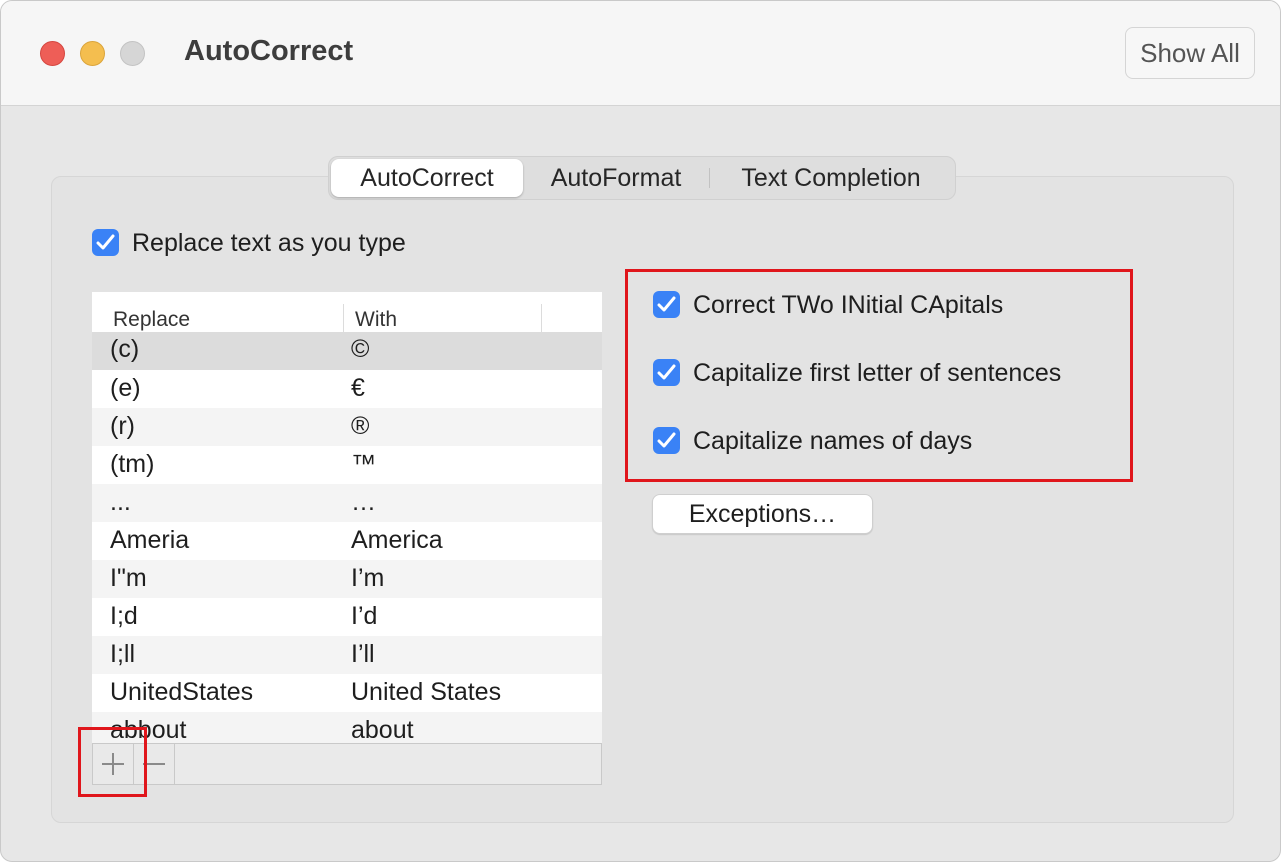 The width and height of the screenshot is (1281, 862). I want to click on with-cell: about, so click(382, 730).